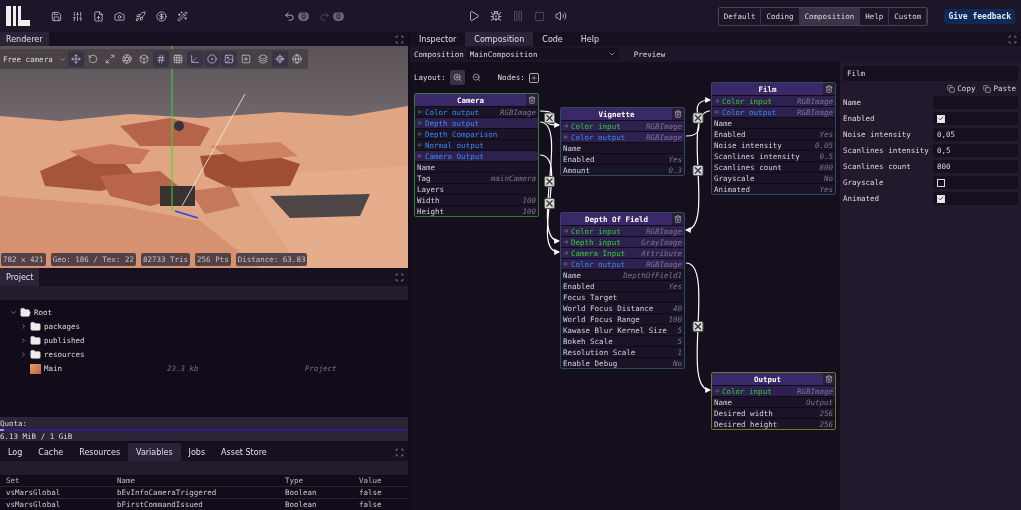 The width and height of the screenshot is (1021, 510). I want to click on plus-icon, so click(533, 77).